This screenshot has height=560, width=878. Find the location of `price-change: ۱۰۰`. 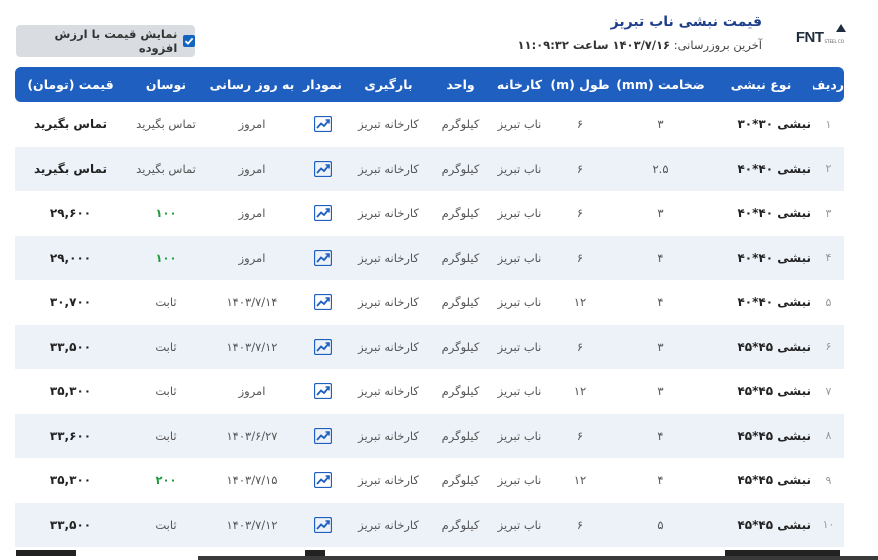

price-change: ۱۰۰ is located at coordinates (166, 213).